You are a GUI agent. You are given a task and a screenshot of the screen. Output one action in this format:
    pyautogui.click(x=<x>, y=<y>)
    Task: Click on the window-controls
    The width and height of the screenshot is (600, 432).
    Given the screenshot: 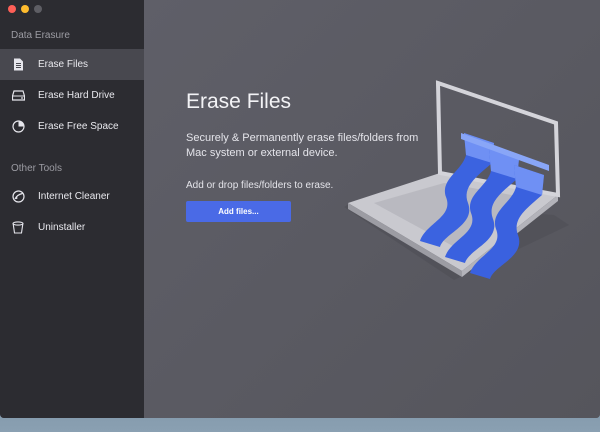 What is the action you would take?
    pyautogui.click(x=25, y=9)
    